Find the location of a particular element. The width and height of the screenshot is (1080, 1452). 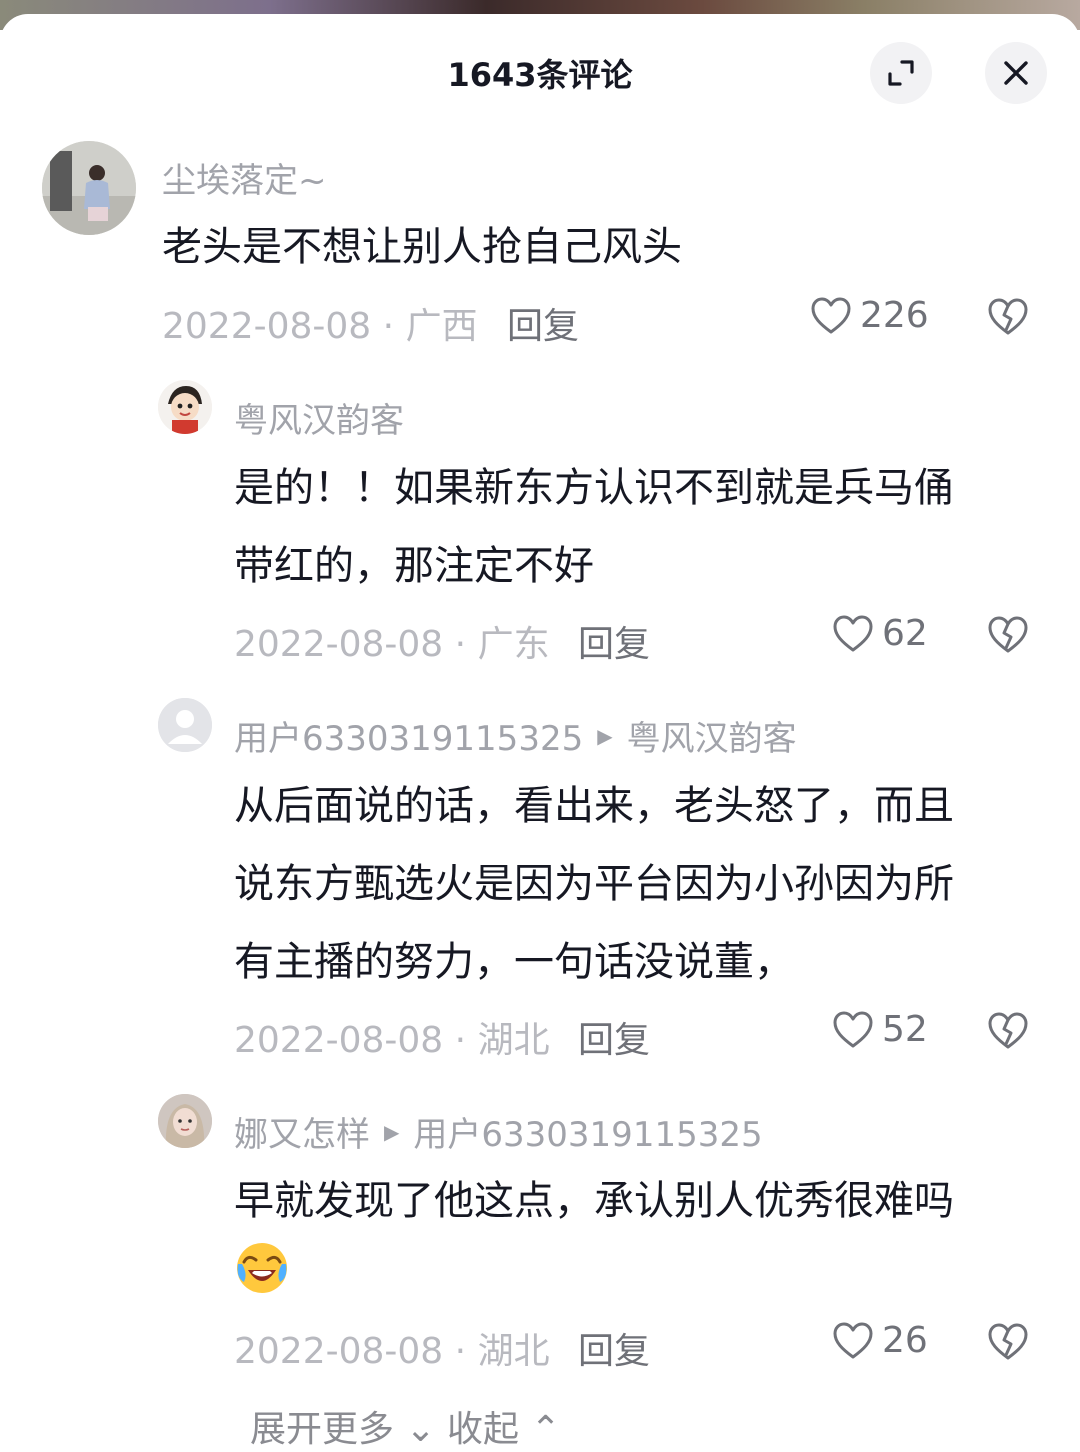

comment-text-line: 早就发现了他这点，承认别人优秀很难吗 is located at coordinates (594, 1201).